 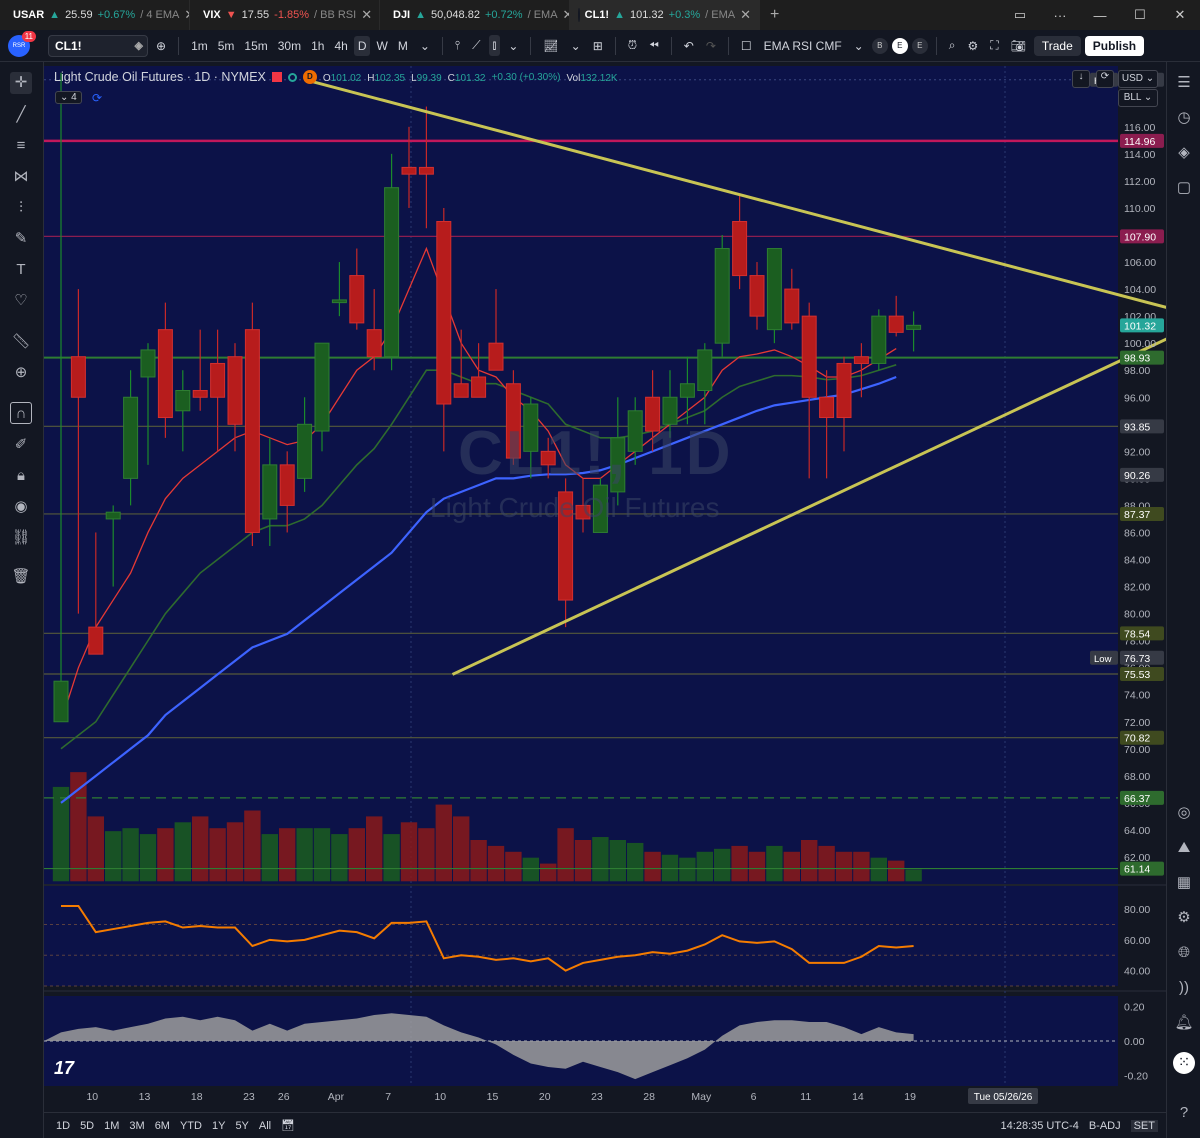 What do you see at coordinates (1040, 1126) in the screenshot?
I see `clock-time: 14:28:35 UTC-4` at bounding box center [1040, 1126].